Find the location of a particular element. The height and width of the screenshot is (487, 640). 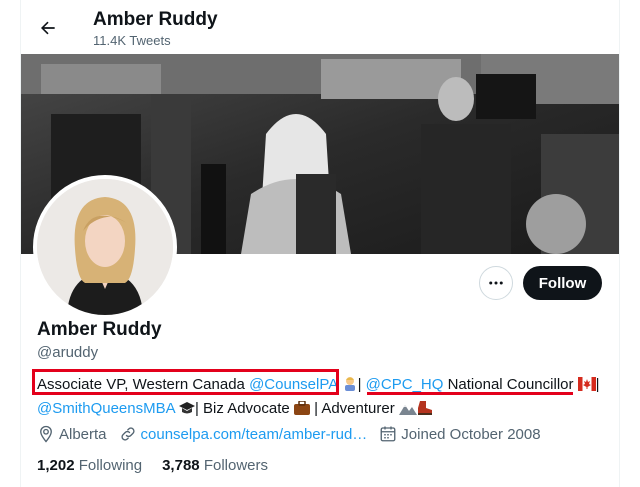

joined-text: Joined October 2008 is located at coordinates (471, 434).